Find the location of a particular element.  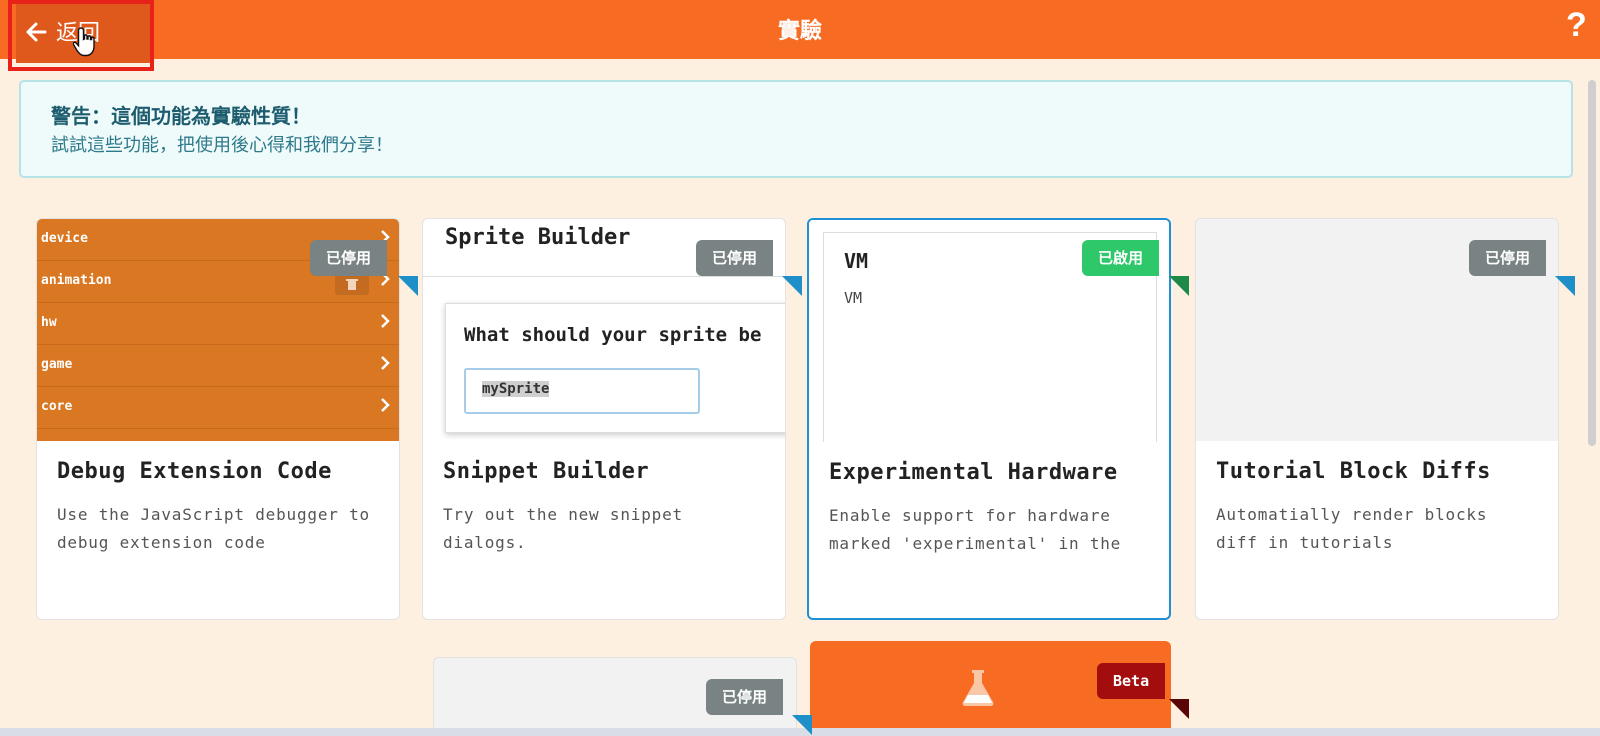

extension-name: hw is located at coordinates (49, 322).